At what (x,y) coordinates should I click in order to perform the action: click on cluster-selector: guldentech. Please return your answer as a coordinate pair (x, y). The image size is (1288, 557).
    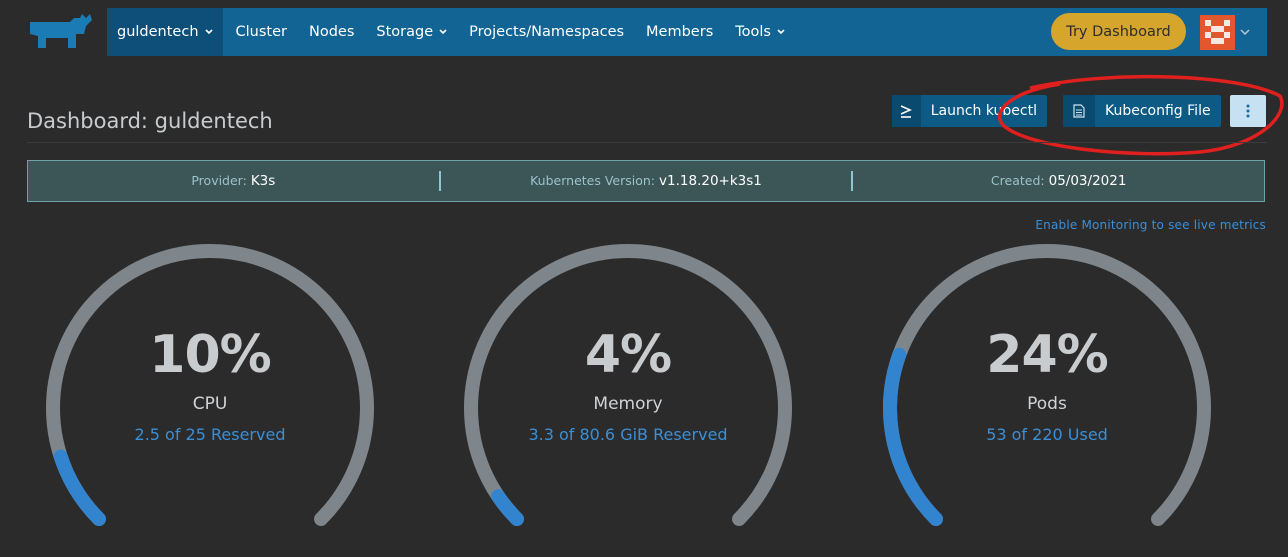
    Looking at the image, I should click on (165, 32).